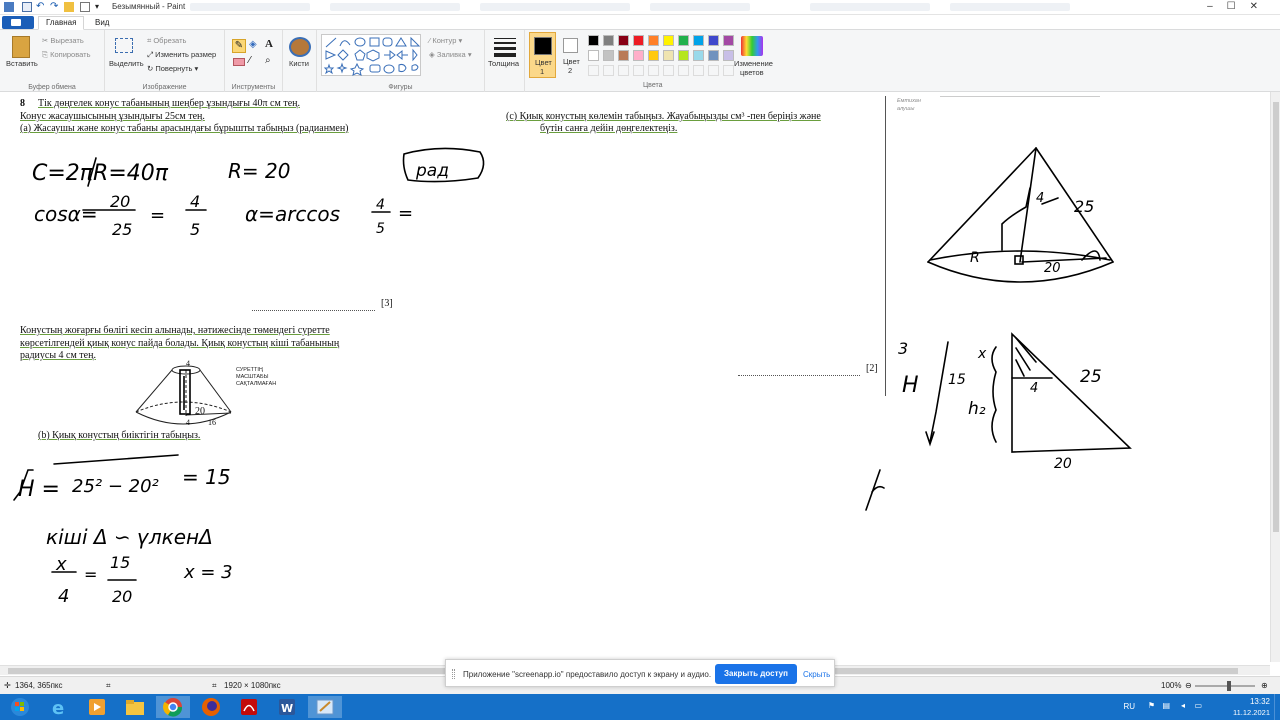 The width and height of the screenshot is (1280, 720). What do you see at coordinates (21, 47) in the screenshot?
I see `paste-icon` at bounding box center [21, 47].